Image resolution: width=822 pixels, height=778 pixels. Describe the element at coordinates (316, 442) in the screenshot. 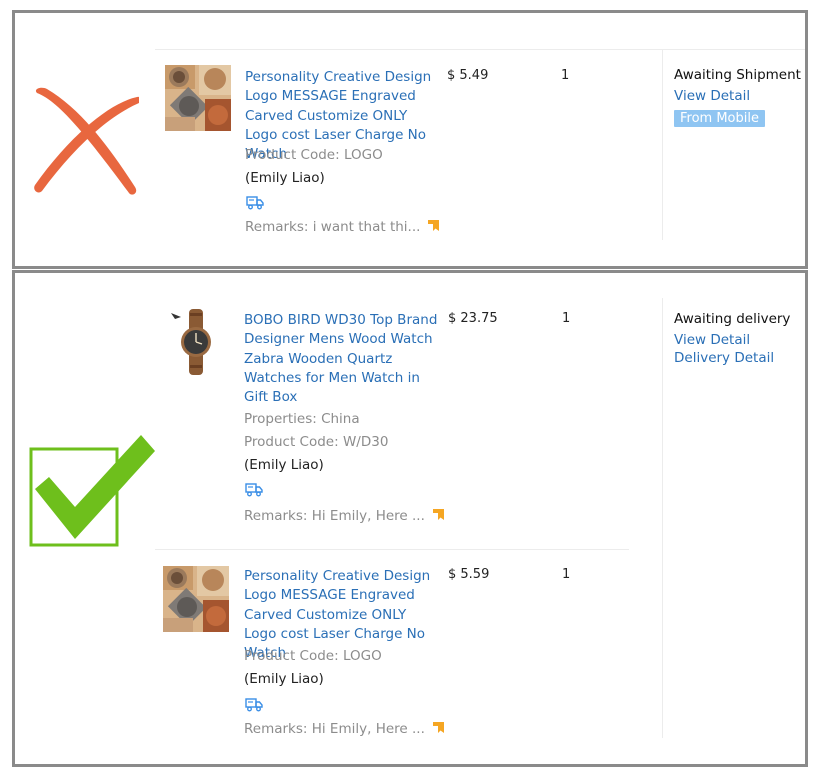

I see `product-code: Product Code: W/D30` at that location.